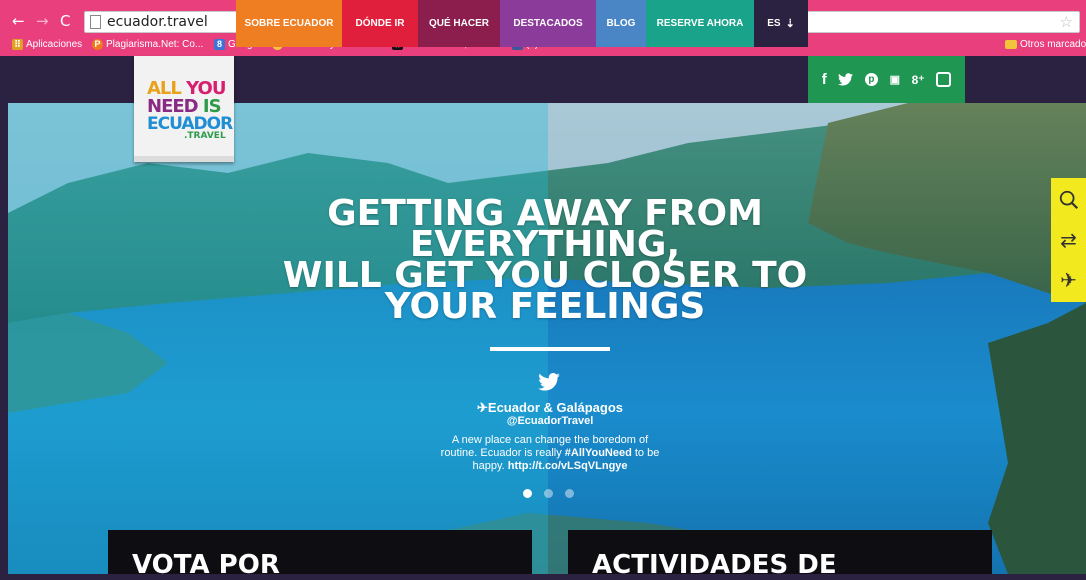 The width and height of the screenshot is (1086, 580). Describe the element at coordinates (320, 555) in the screenshot. I see `panel-vota-por: VOTA POR` at that location.